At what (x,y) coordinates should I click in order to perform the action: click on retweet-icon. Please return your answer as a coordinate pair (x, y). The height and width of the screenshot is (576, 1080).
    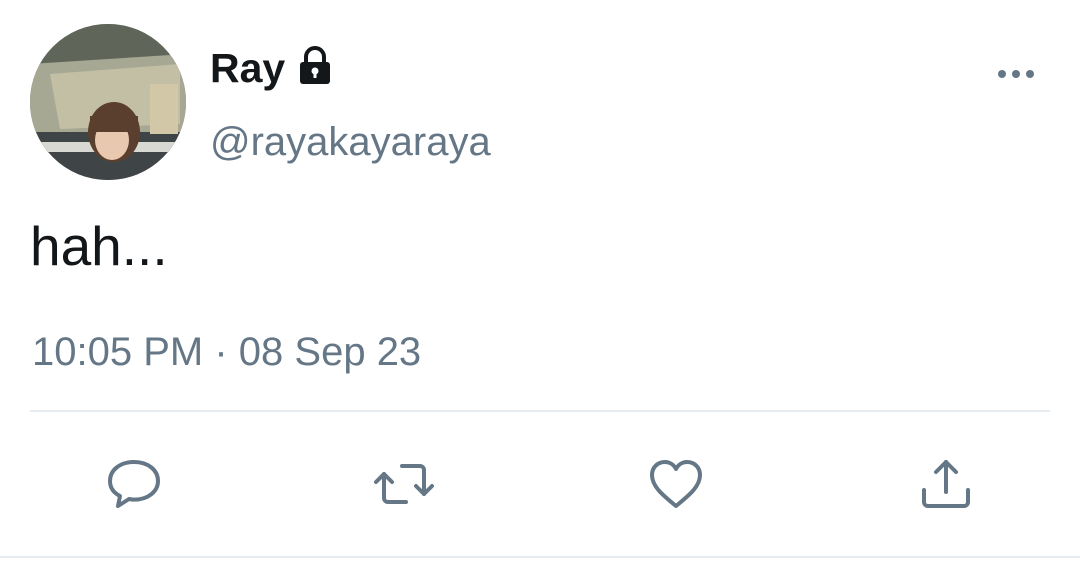
    Looking at the image, I should click on (404, 484).